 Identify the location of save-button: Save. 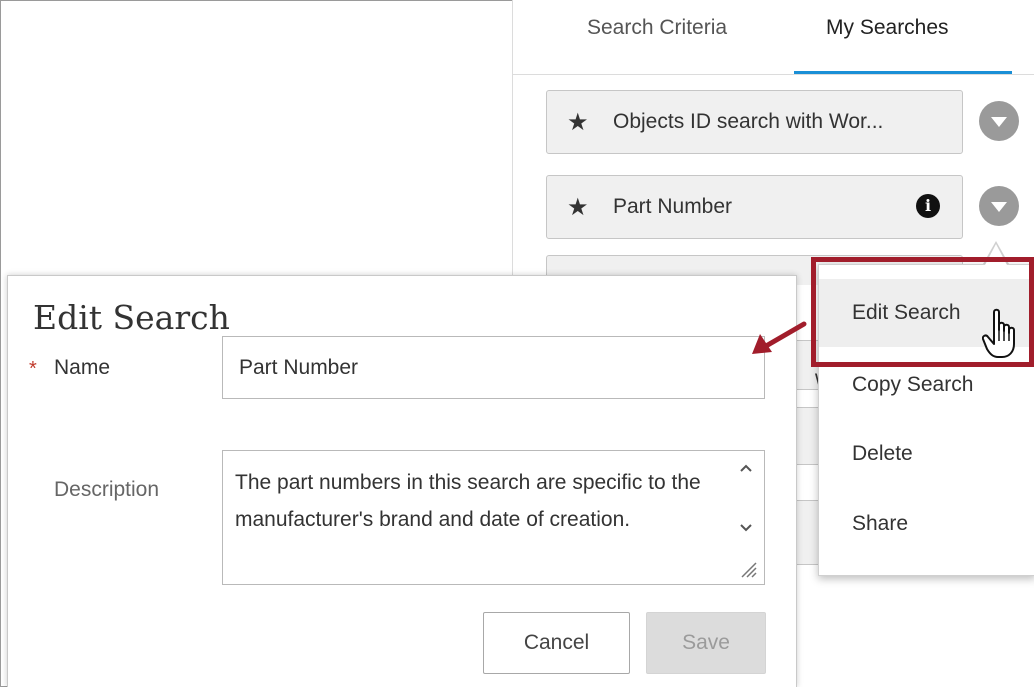
(706, 643).